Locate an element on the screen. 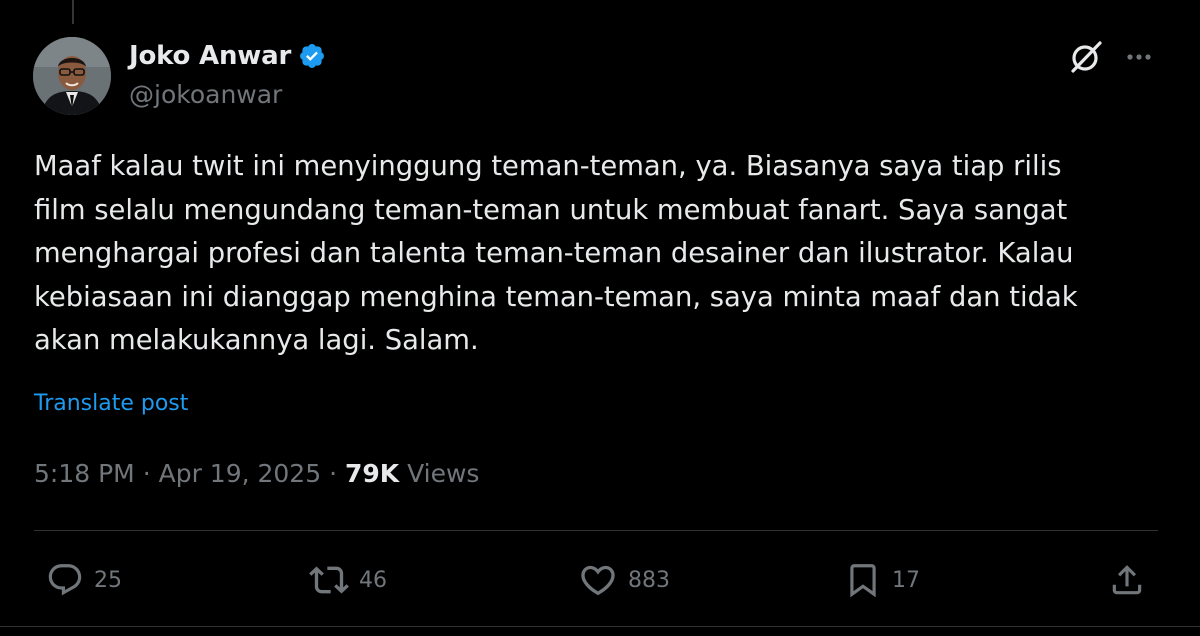 This screenshot has height=636, width=1200. tweet-text-line: akan melakukannya lagi. Salam. is located at coordinates (256, 341).